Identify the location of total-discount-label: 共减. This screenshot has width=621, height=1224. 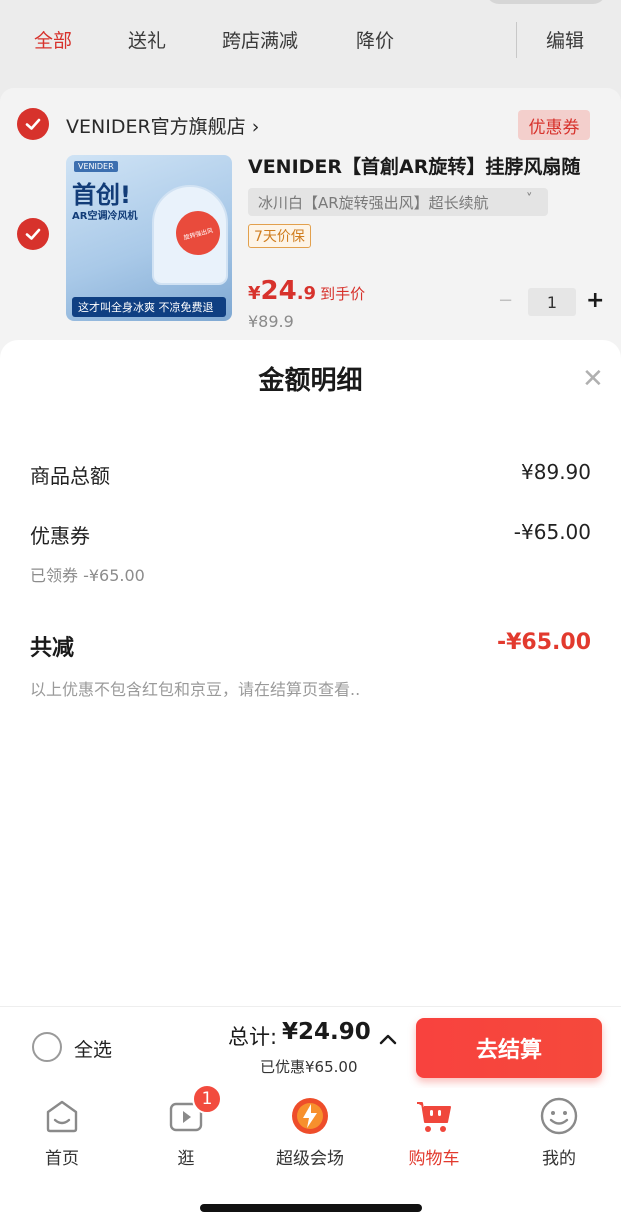
(52, 648).